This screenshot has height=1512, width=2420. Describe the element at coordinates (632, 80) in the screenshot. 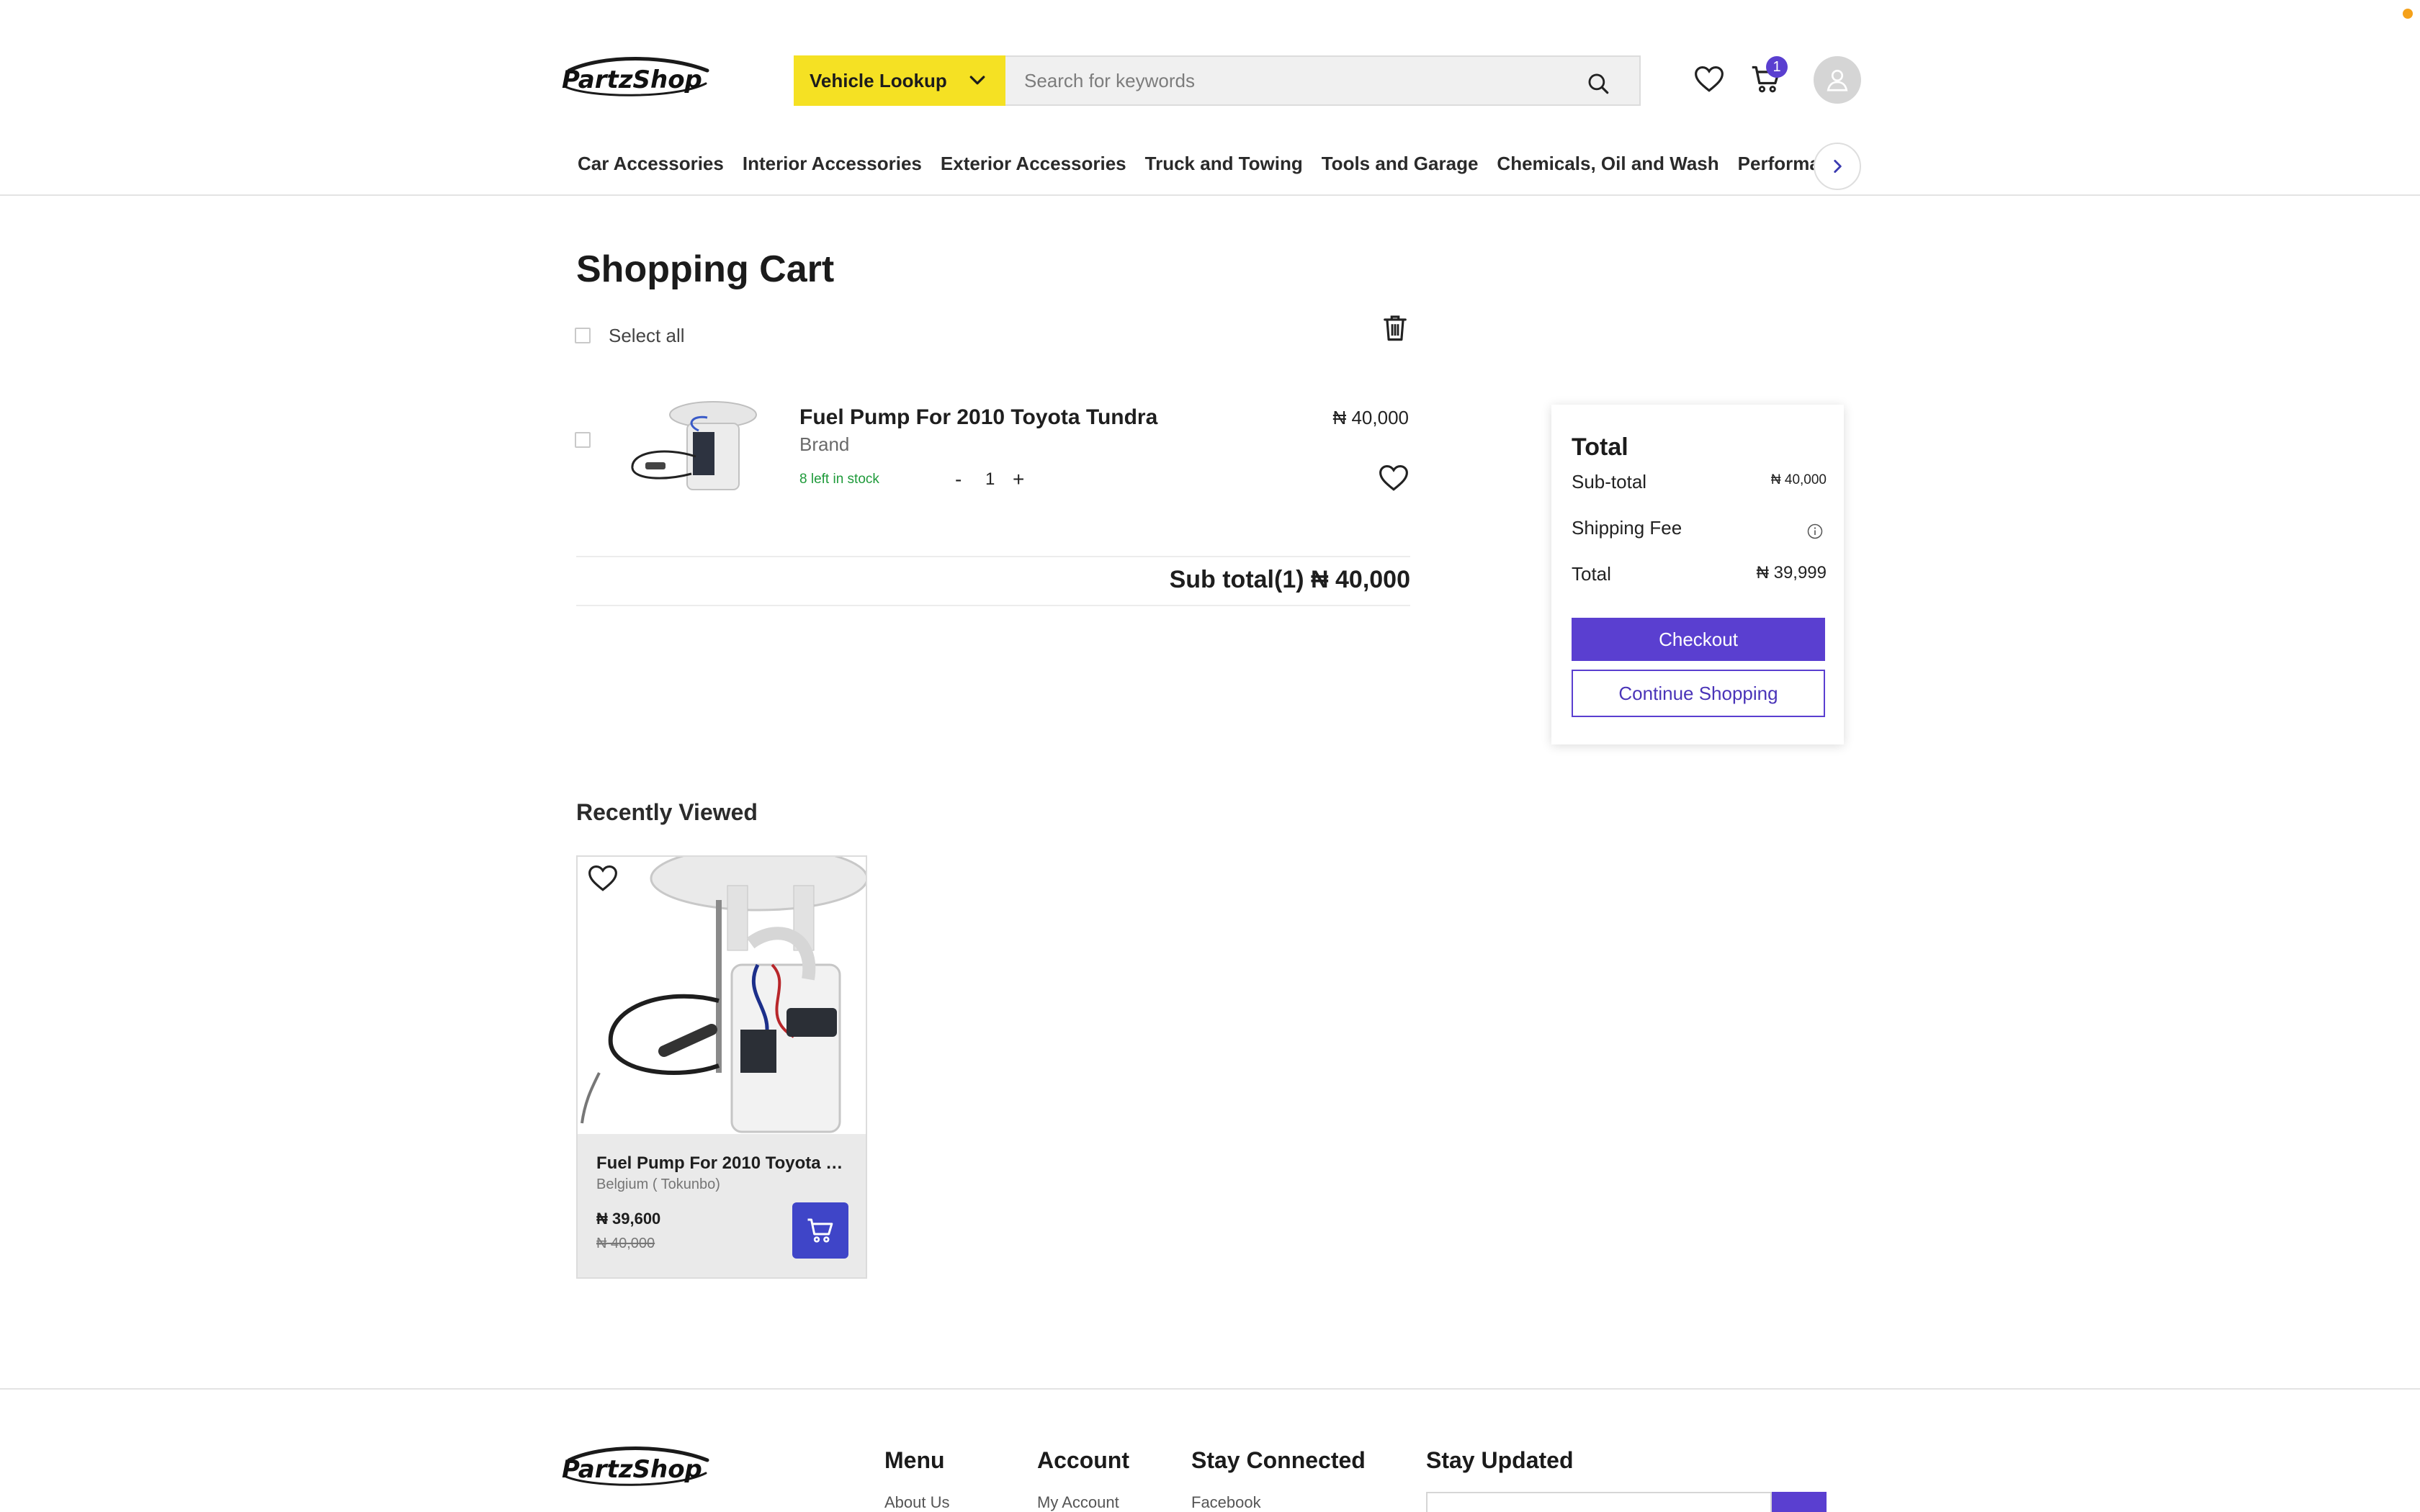

I see `logo-wordmark: PartzShop` at that location.